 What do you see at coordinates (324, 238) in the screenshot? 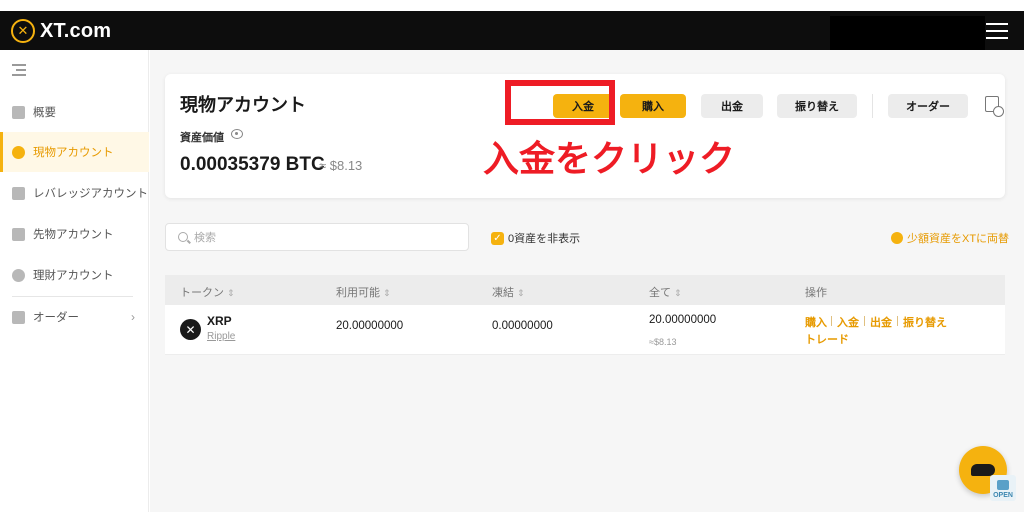
I see `search-input` at bounding box center [324, 238].